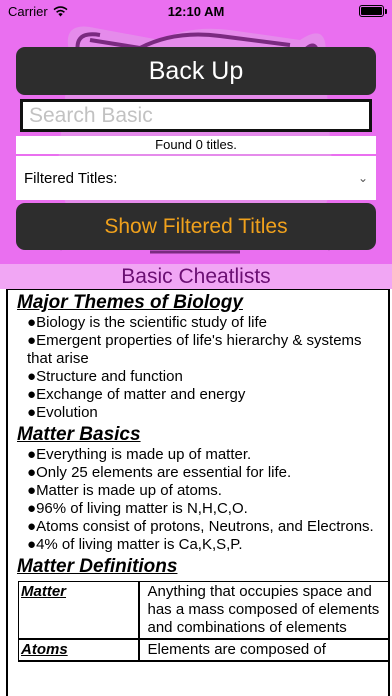 The image size is (392, 696). What do you see at coordinates (196, 178) in the screenshot?
I see `filtered-titles-picker: Filtered Titles: ⌄` at bounding box center [196, 178].